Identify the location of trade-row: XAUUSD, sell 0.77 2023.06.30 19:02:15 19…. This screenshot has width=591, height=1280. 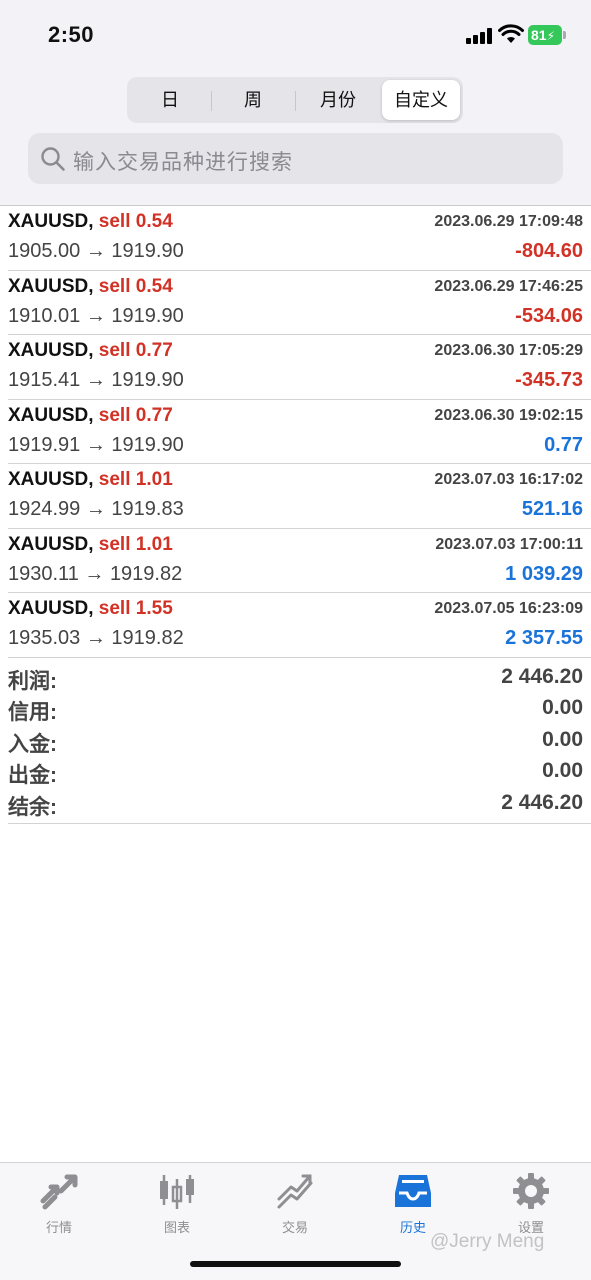
(299, 432).